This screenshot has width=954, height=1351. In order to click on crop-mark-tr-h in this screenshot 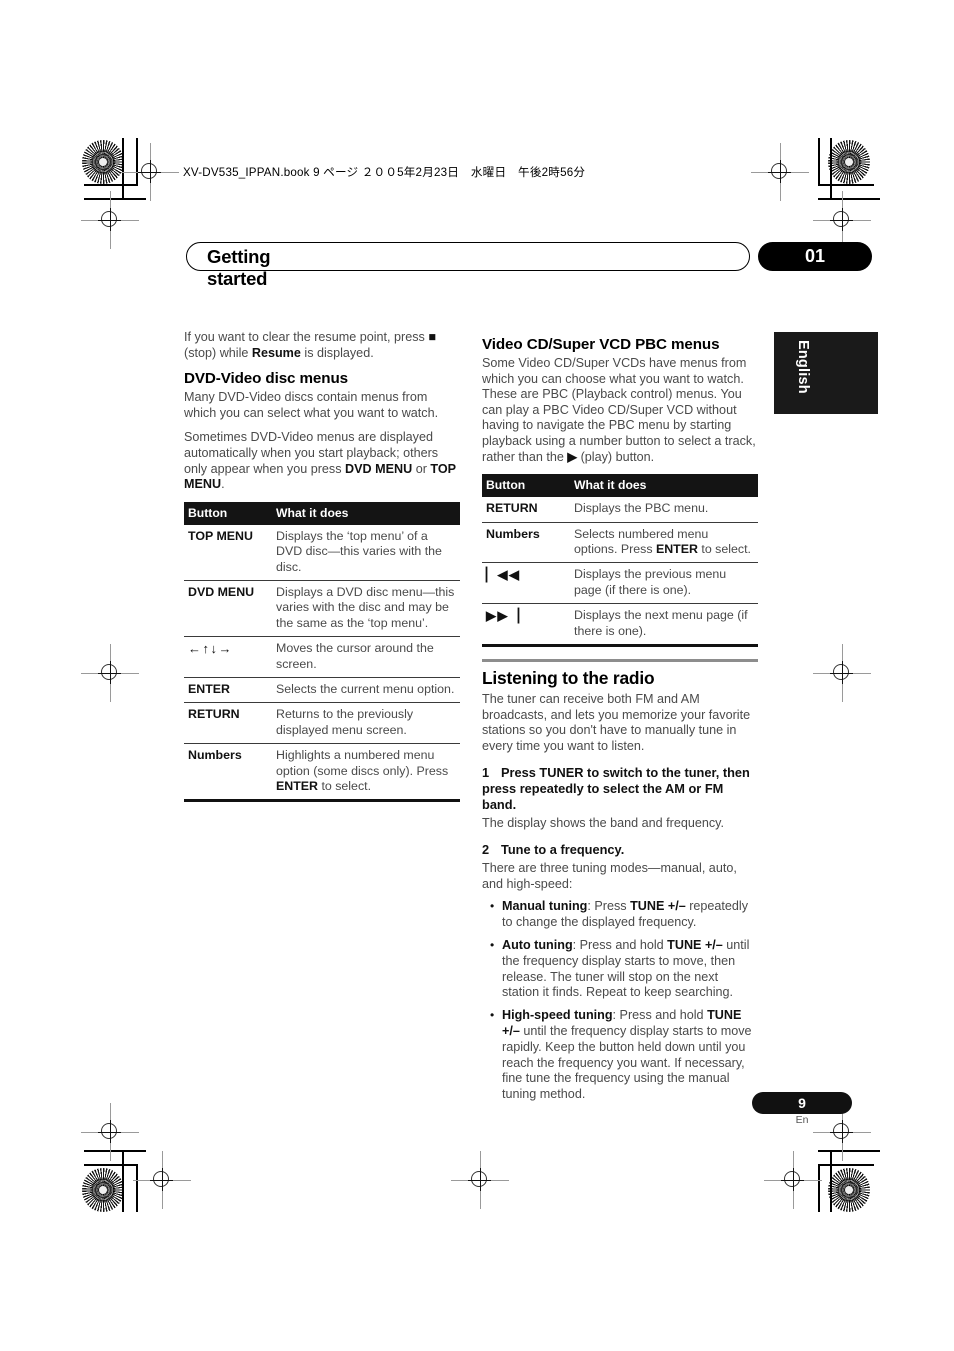, I will do `click(849, 199)`.